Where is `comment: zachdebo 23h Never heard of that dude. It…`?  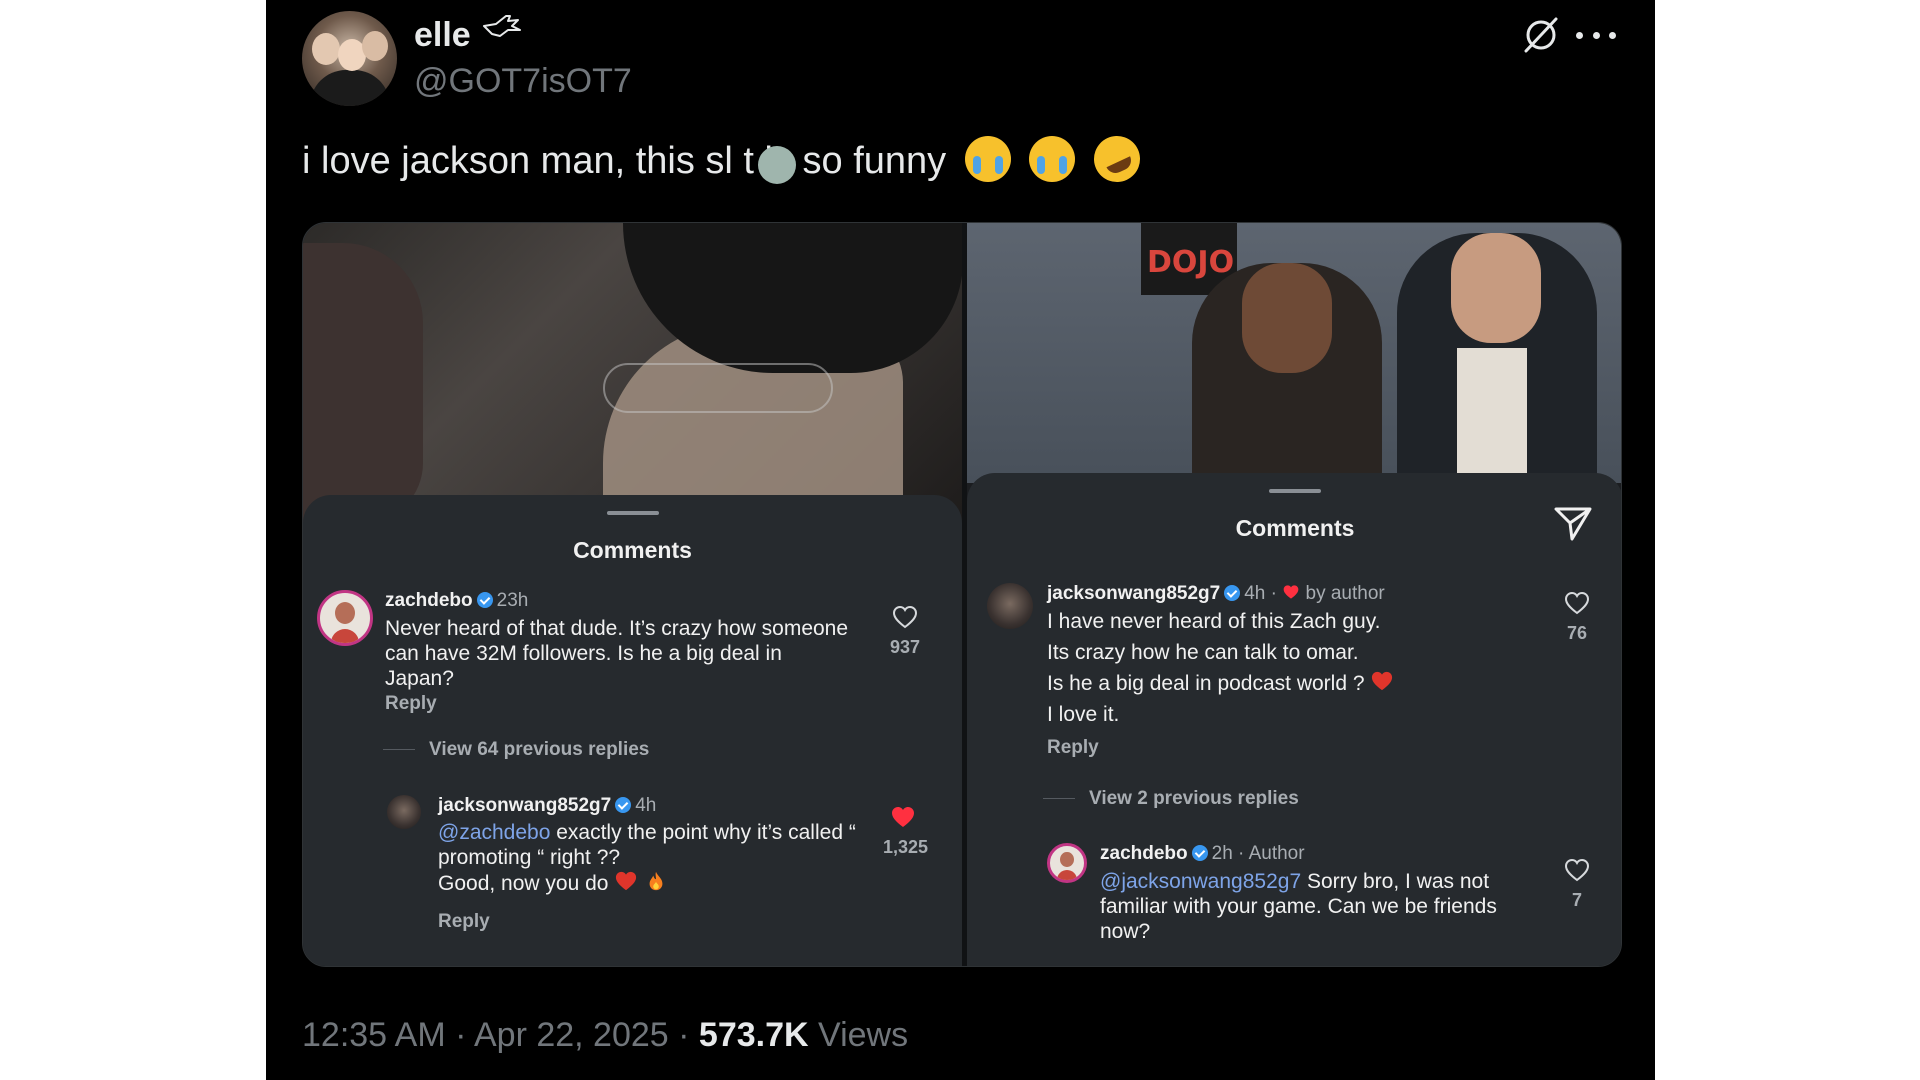
comment: zachdebo 23h Never heard of that dude. It… is located at coordinates (632, 730).